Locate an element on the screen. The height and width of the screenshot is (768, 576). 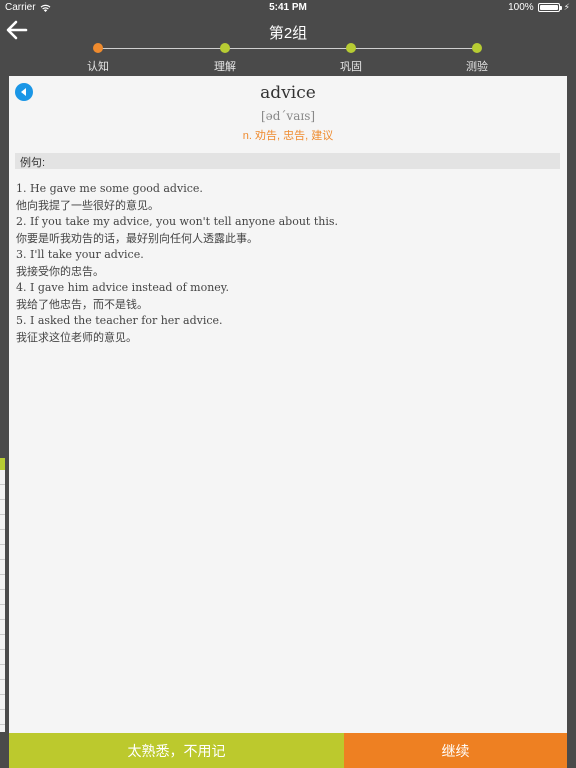
step-understanding: 理解 is located at coordinates (225, 58).